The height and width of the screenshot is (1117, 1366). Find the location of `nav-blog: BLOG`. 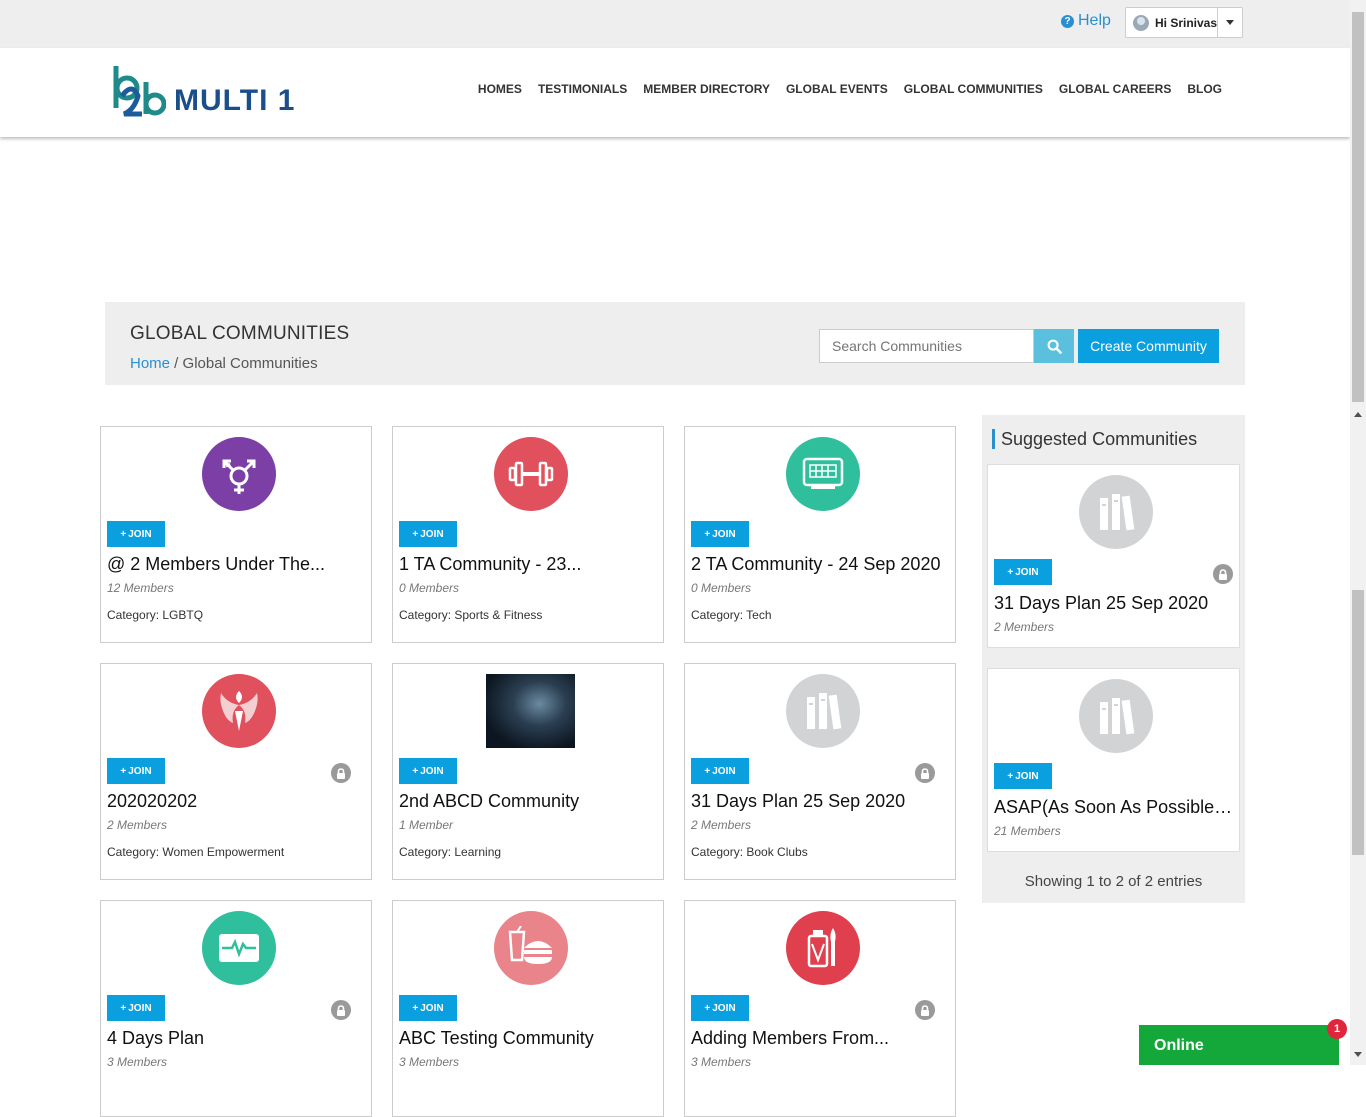

nav-blog: BLOG is located at coordinates (1204, 89).